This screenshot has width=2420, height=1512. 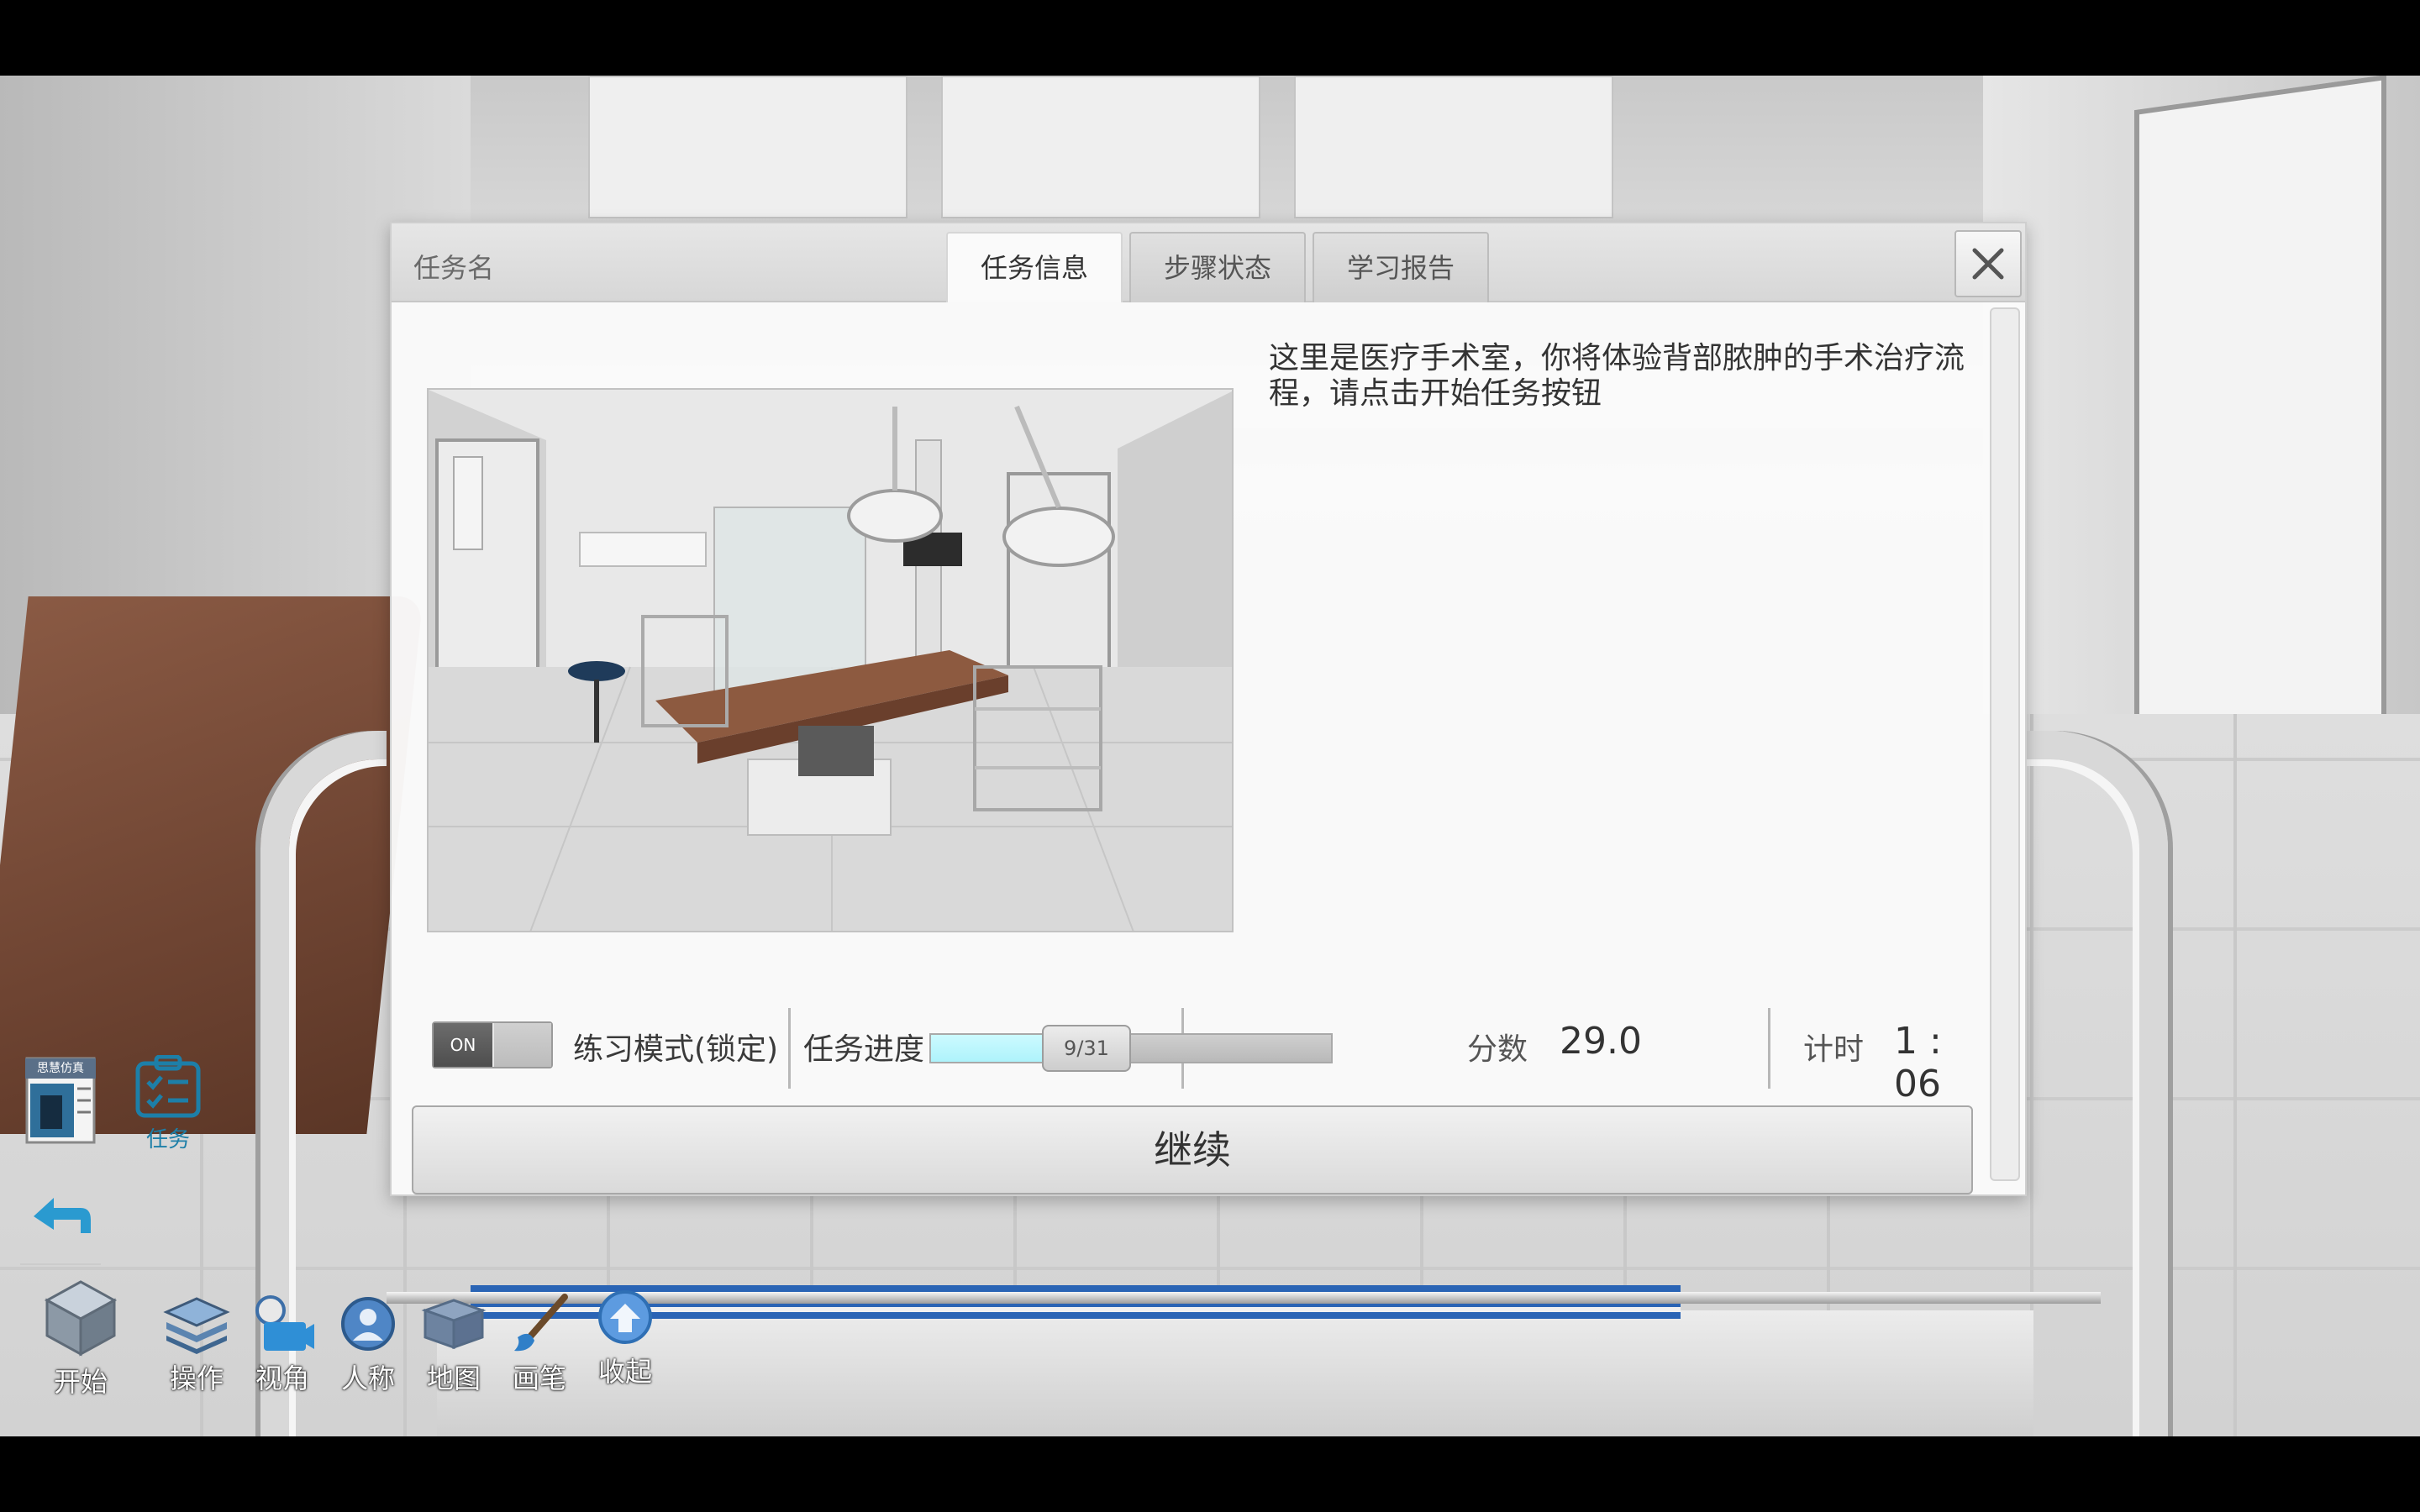 I want to click on timer-label: 计时, so click(x=1834, y=1049).